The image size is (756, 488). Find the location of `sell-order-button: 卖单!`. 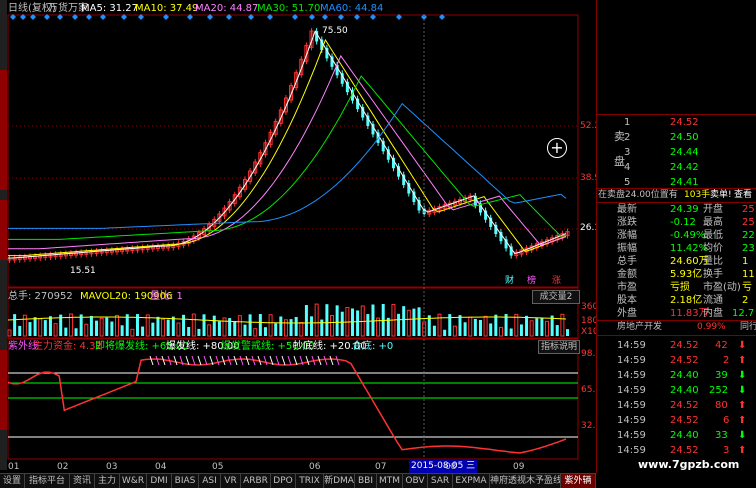

sell-order-button: 卖单! is located at coordinates (721, 195).